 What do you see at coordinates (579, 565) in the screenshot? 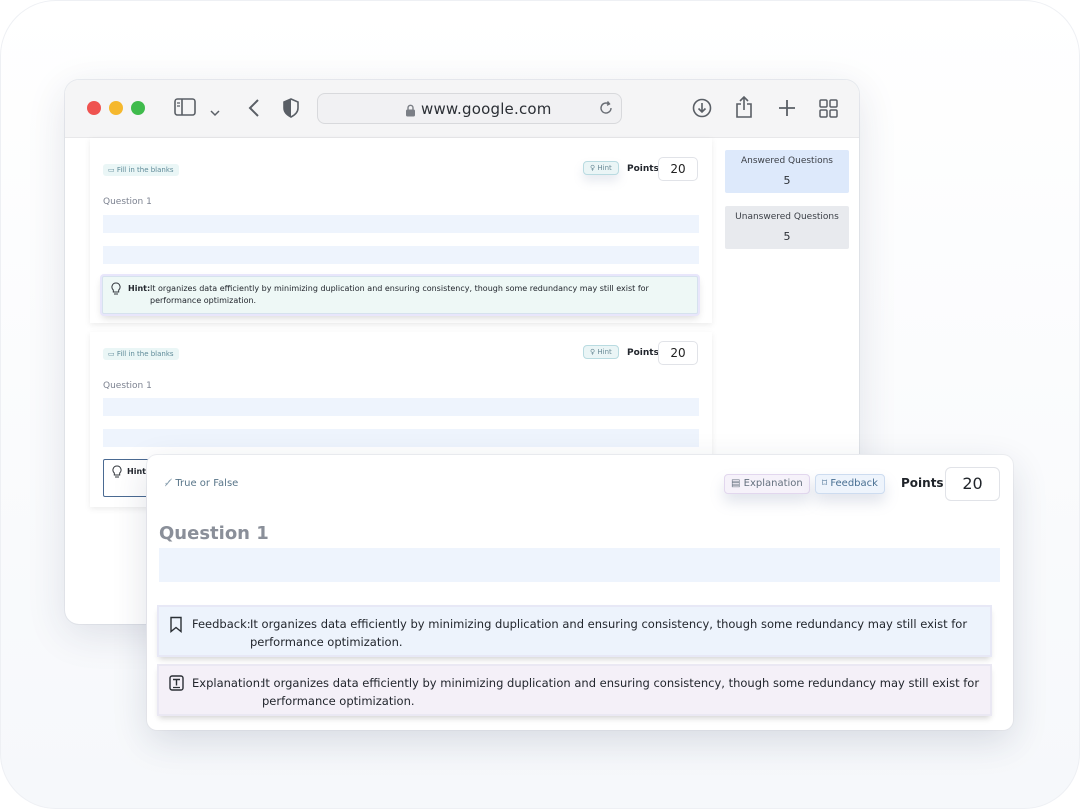
I see `answer-field` at bounding box center [579, 565].